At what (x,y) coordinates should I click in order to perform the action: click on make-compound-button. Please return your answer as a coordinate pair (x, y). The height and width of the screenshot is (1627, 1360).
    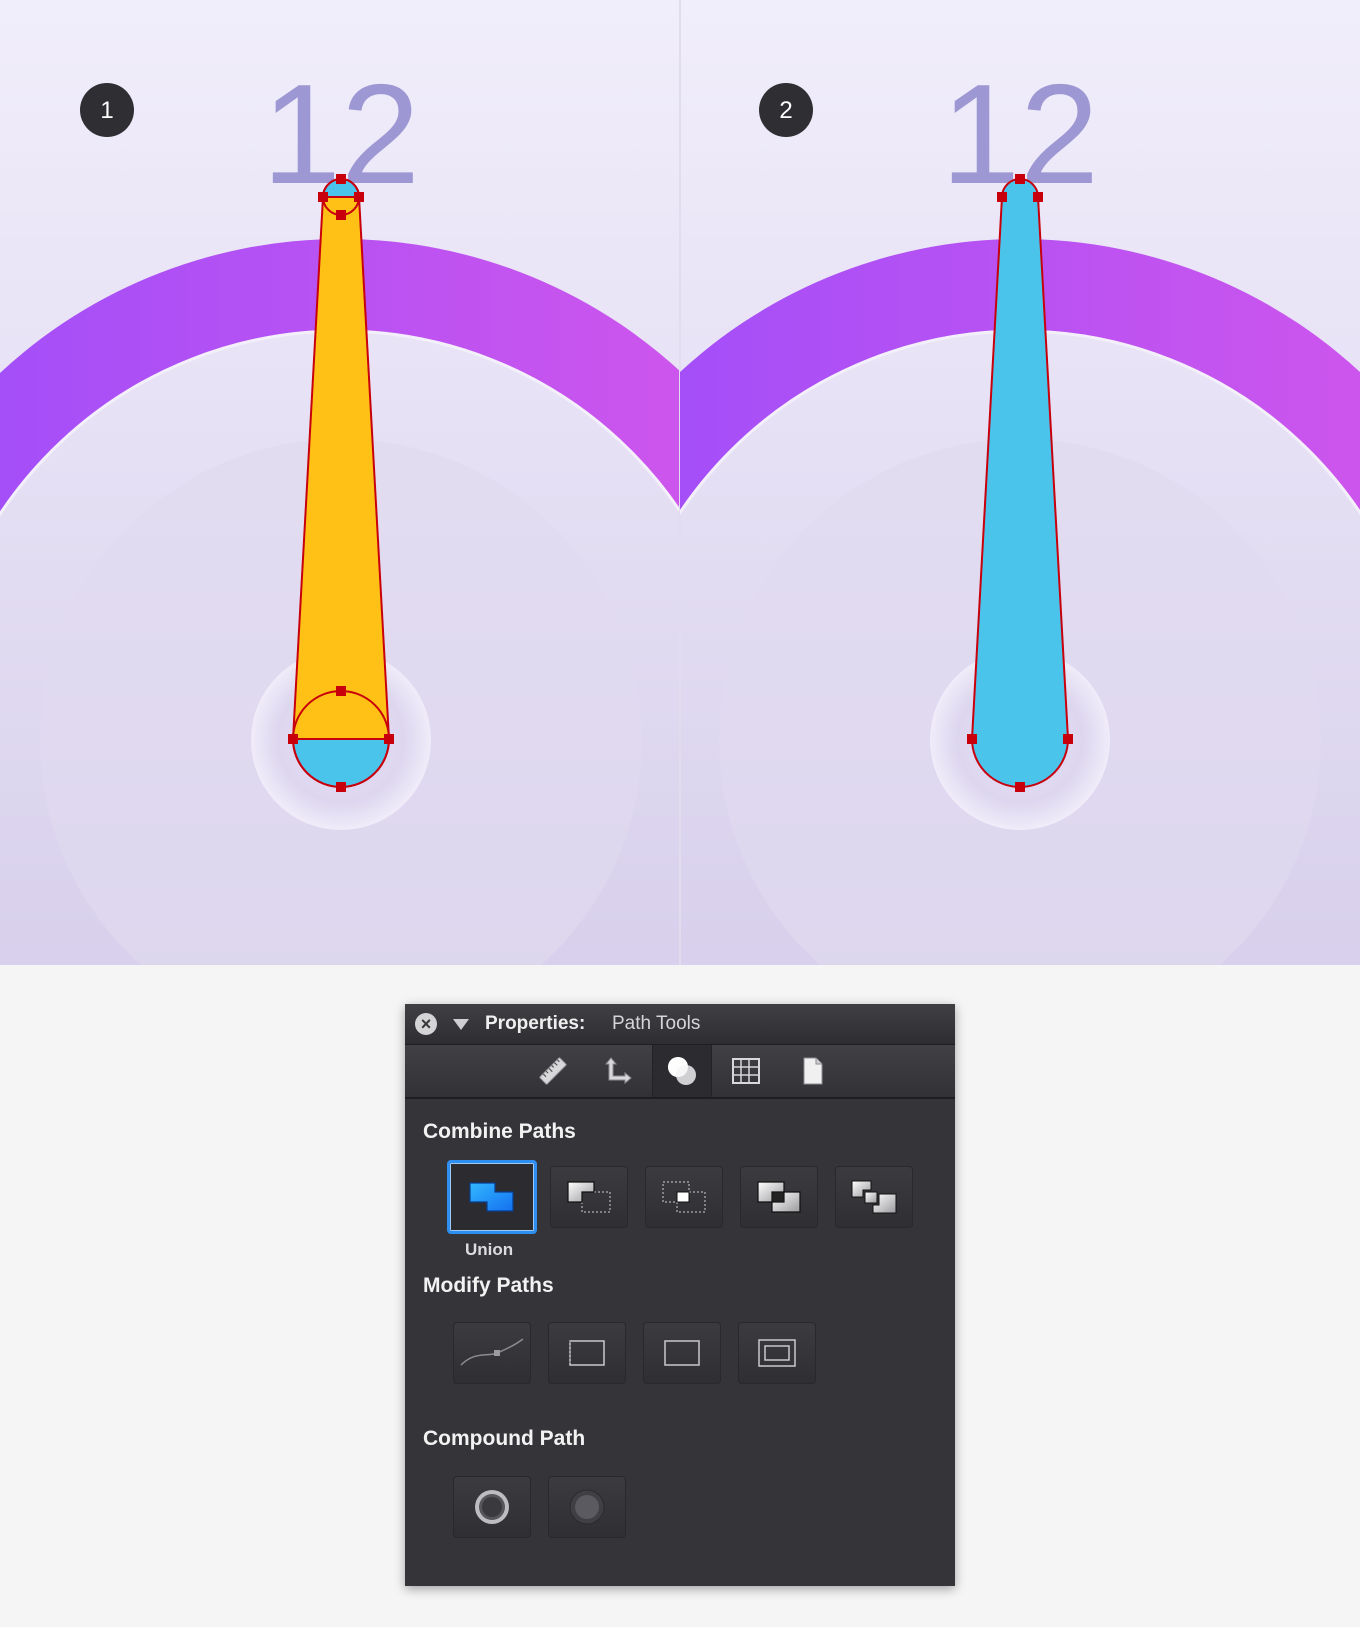
    Looking at the image, I should click on (492, 1507).